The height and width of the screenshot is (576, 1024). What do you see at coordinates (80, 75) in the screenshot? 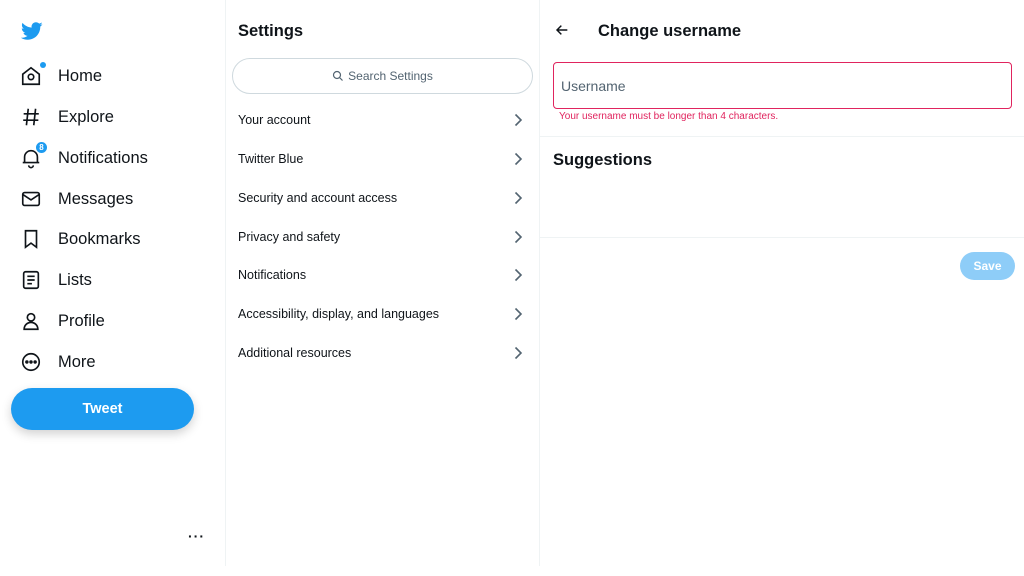
I see `nav-home-label: Home` at bounding box center [80, 75].